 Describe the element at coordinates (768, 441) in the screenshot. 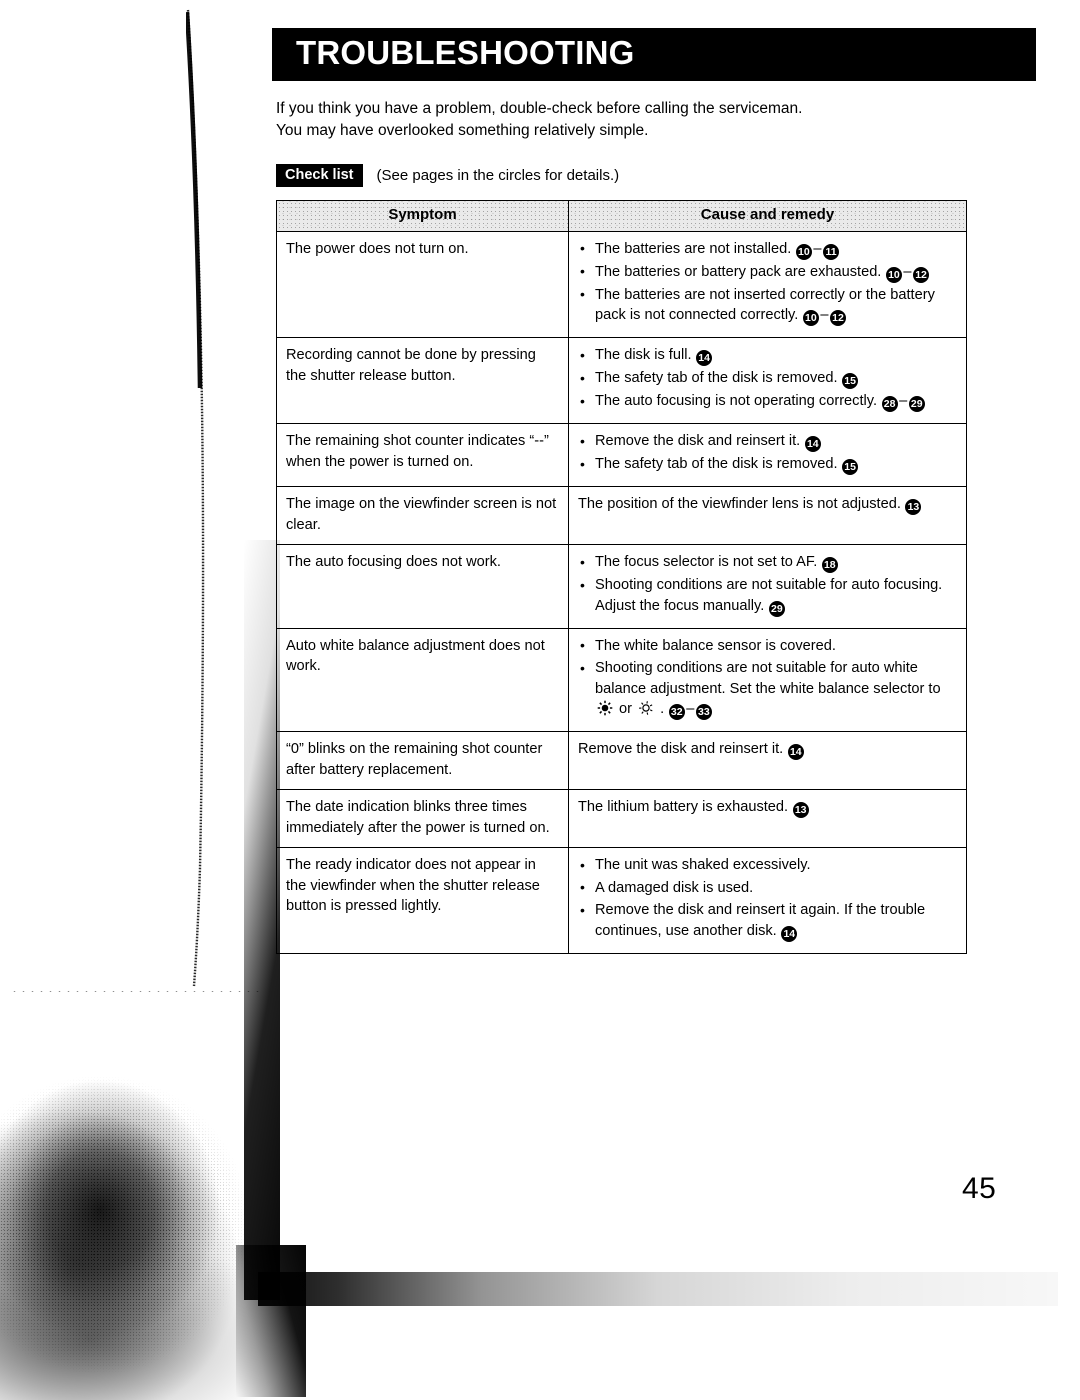

I see `cause-list-item: Remove the disk and reinsert it. 14` at that location.